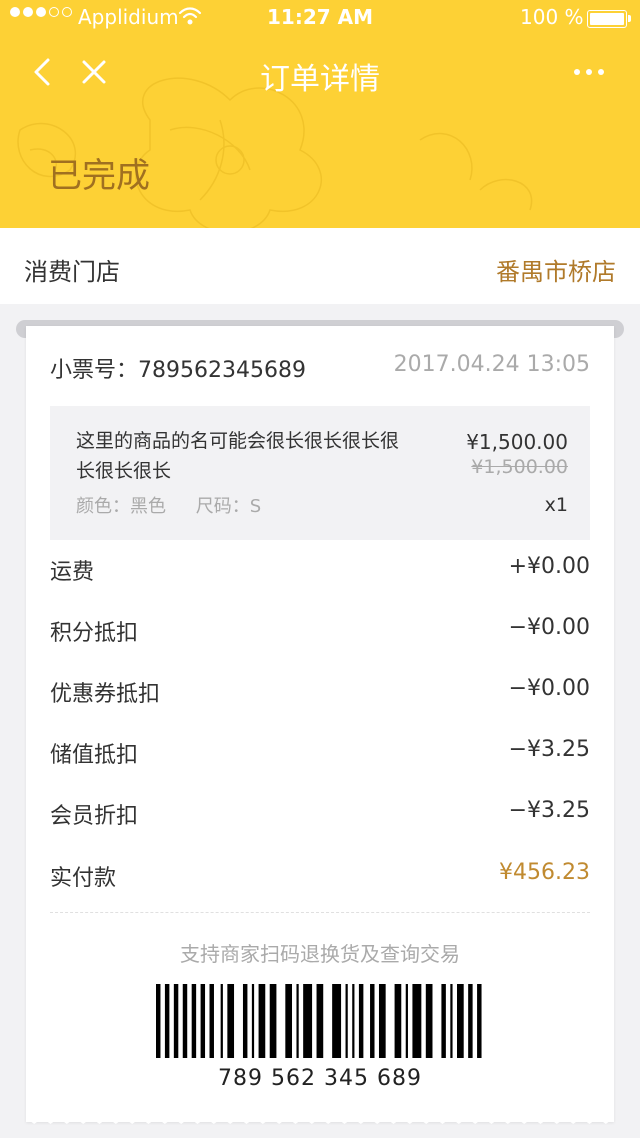  What do you see at coordinates (99, 176) in the screenshot?
I see `order-status: 已完成` at bounding box center [99, 176].